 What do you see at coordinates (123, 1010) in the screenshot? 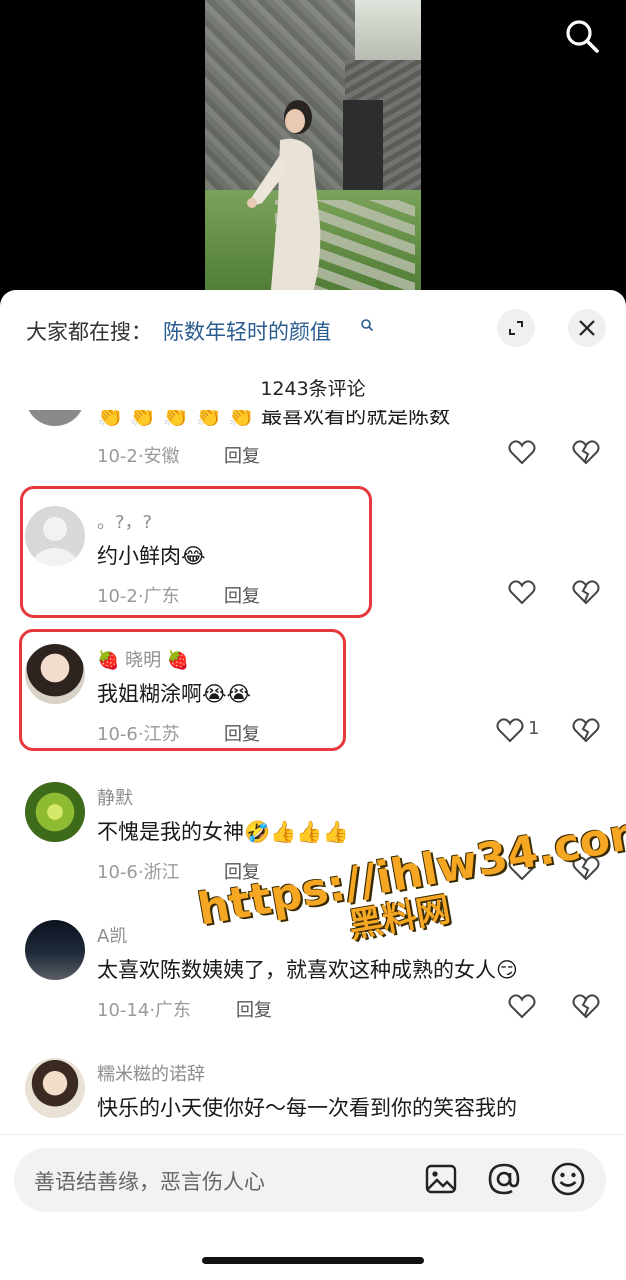
I see `comment-date: 10-14` at bounding box center [123, 1010].